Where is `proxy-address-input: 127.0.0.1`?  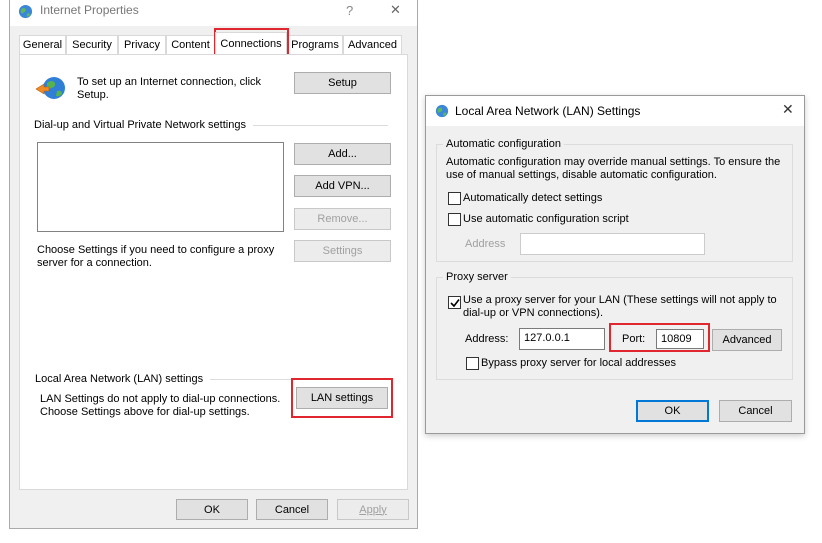 proxy-address-input: 127.0.0.1 is located at coordinates (562, 339).